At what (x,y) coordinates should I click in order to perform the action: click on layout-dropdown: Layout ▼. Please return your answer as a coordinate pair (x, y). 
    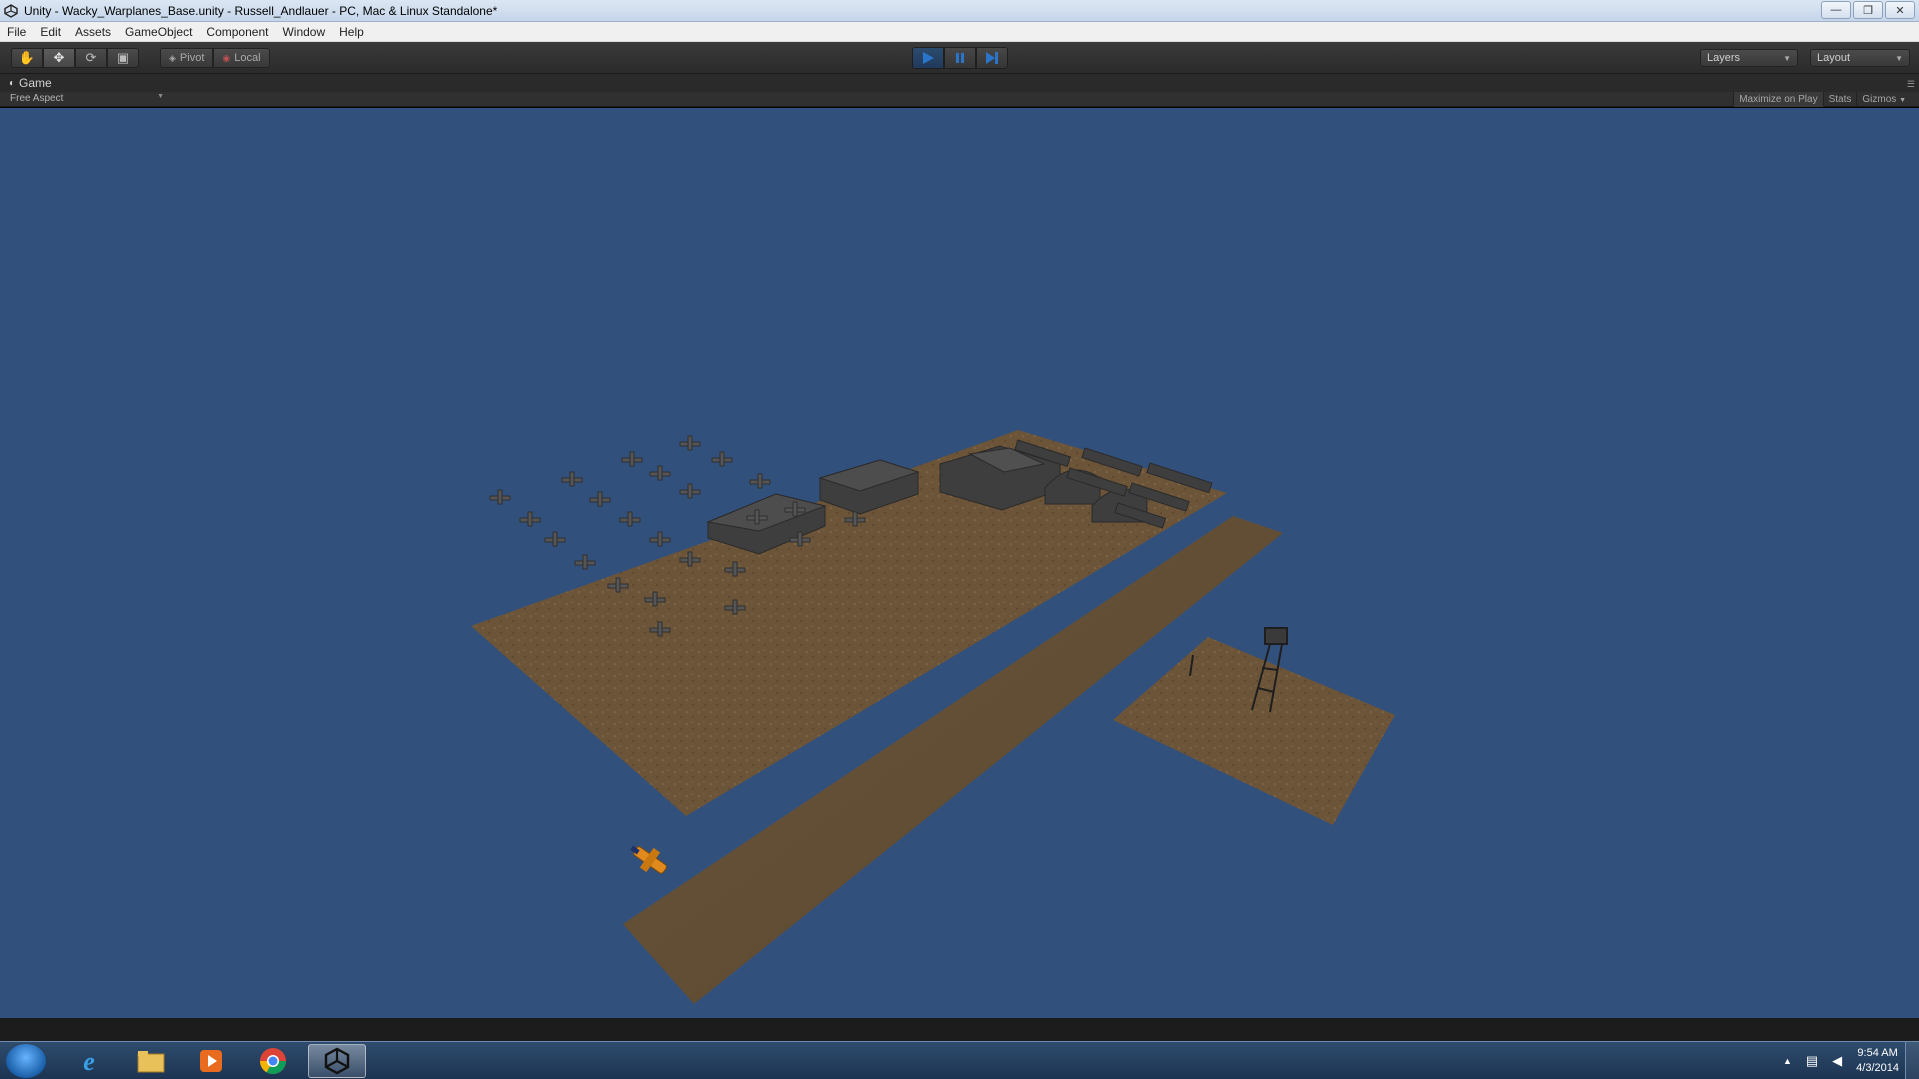
    Looking at the image, I should click on (1860, 58).